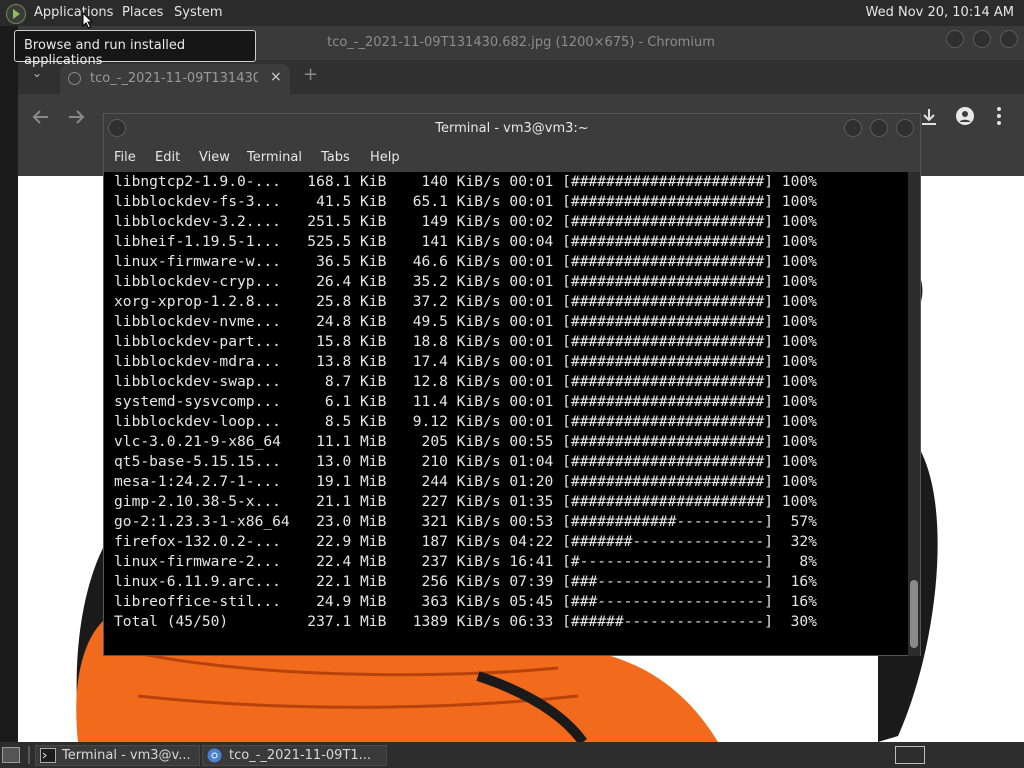 The image size is (1024, 768). I want to click on package-name: vlc-3.0.21-9-x86_64, so click(202, 441).